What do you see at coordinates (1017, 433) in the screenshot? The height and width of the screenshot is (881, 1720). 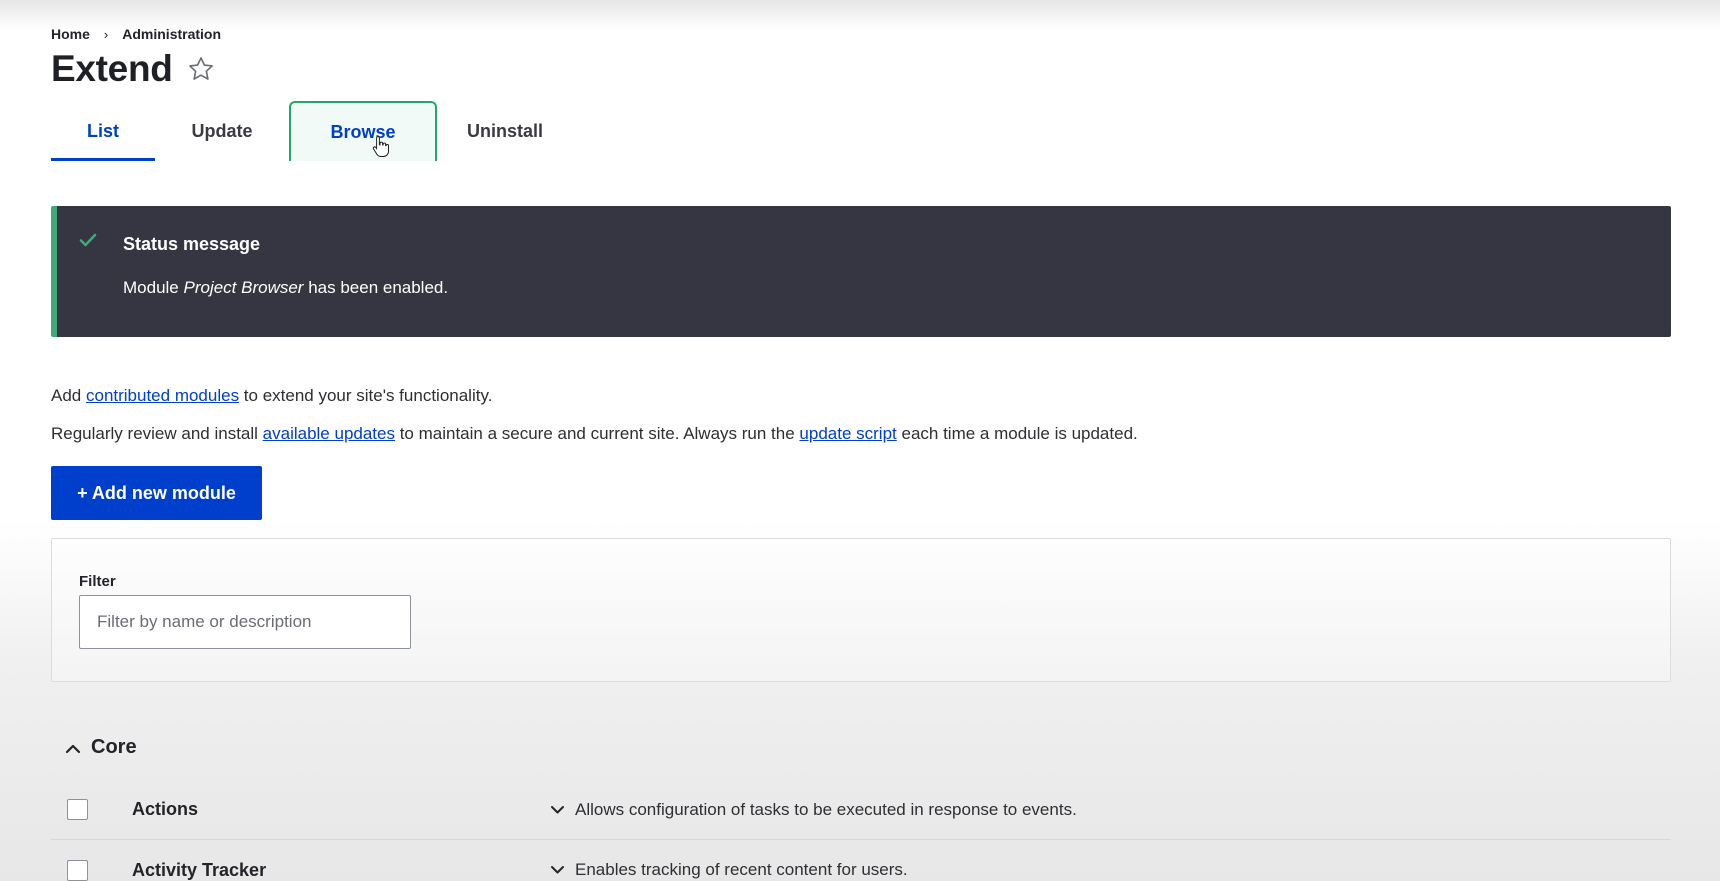 I see `intro-line-2-after: each time a module is updated.` at bounding box center [1017, 433].